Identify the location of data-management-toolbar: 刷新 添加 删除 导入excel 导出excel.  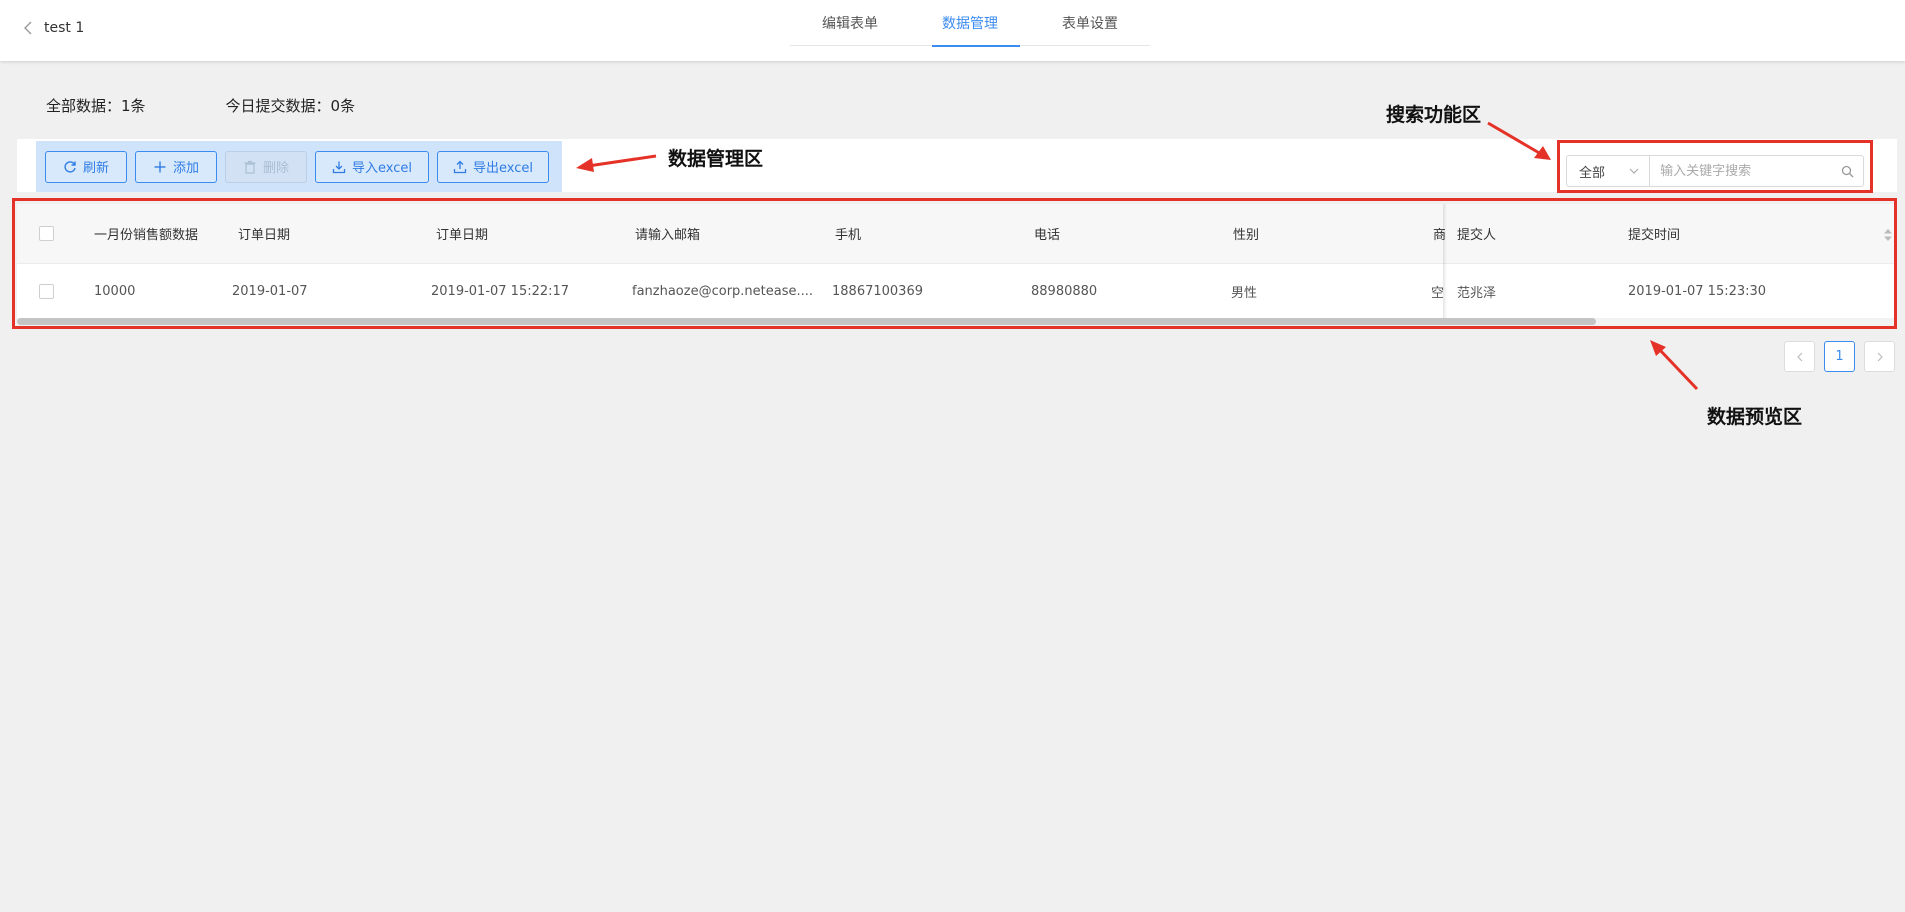
(299, 166).